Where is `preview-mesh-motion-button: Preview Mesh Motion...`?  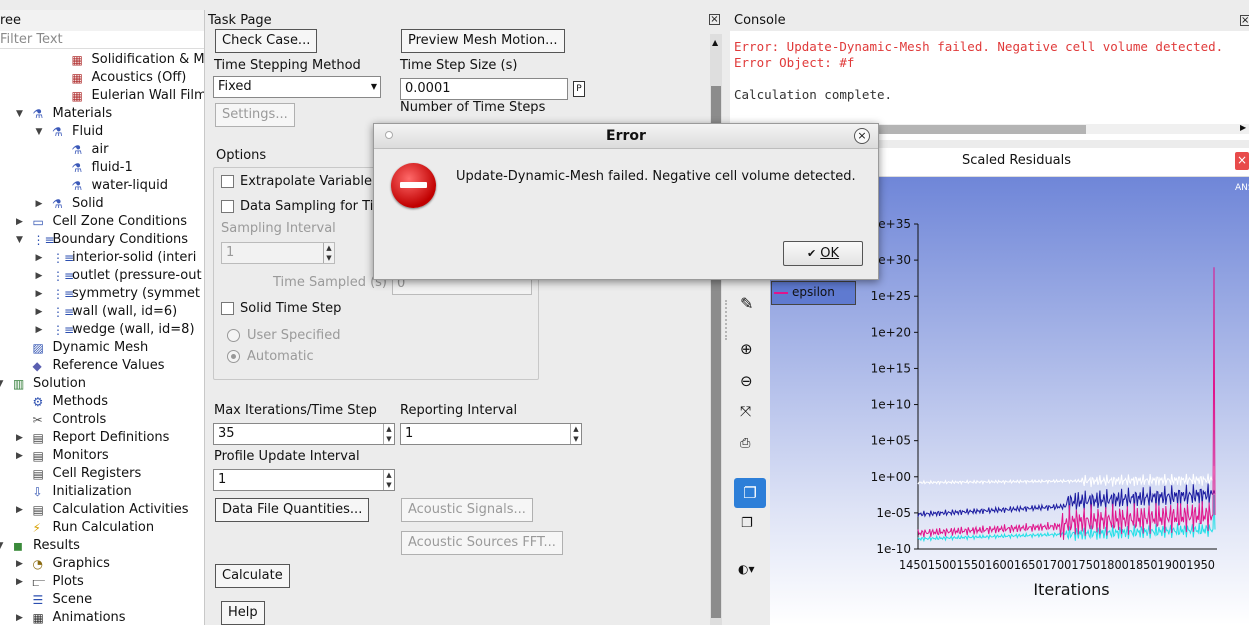 preview-mesh-motion-button: Preview Mesh Motion... is located at coordinates (483, 41).